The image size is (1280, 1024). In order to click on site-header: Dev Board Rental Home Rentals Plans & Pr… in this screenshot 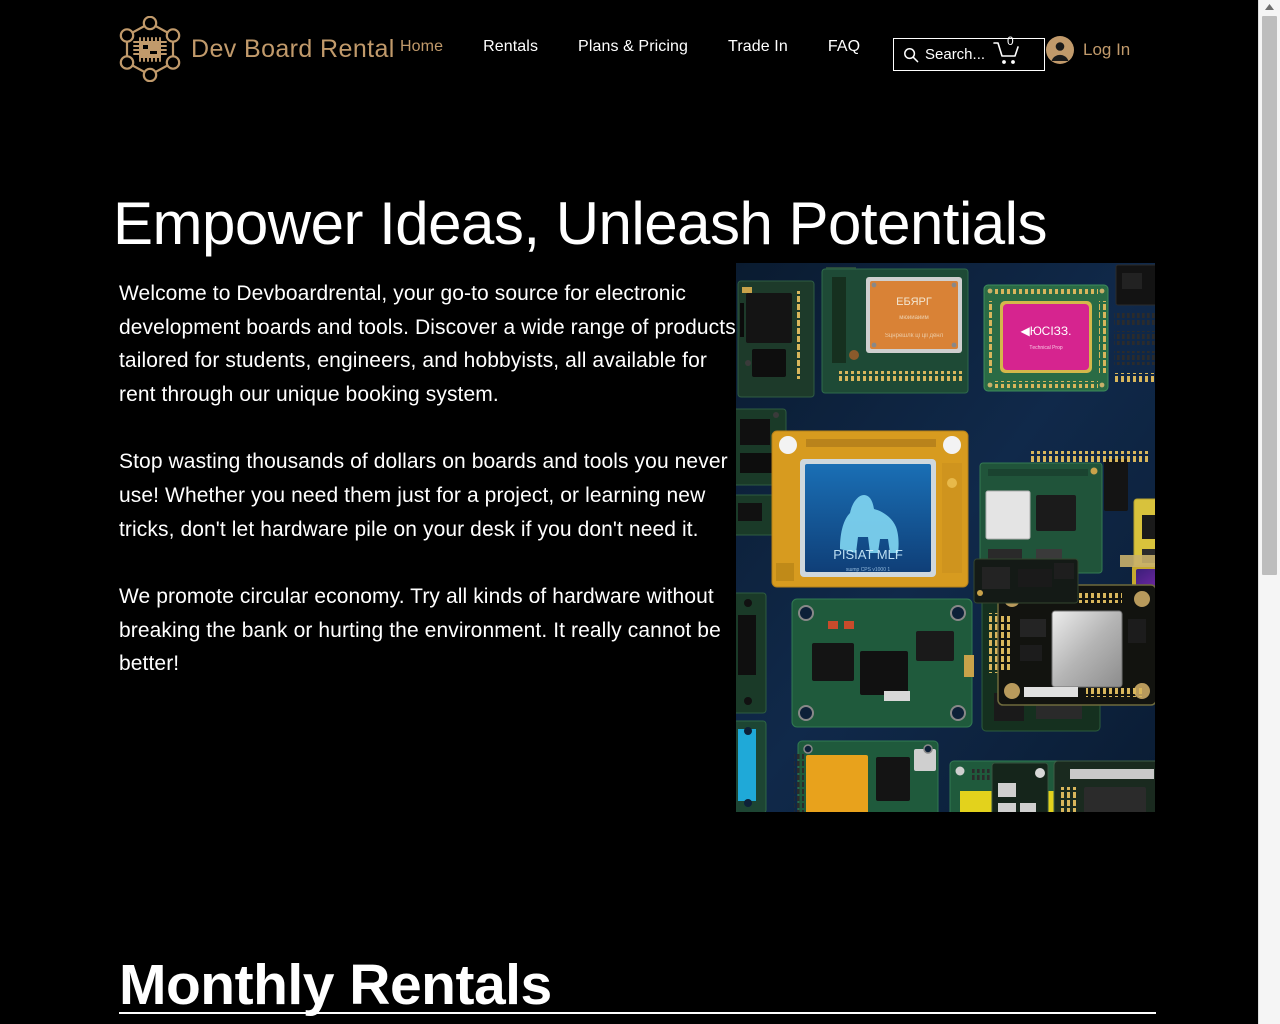, I will do `click(629, 50)`.